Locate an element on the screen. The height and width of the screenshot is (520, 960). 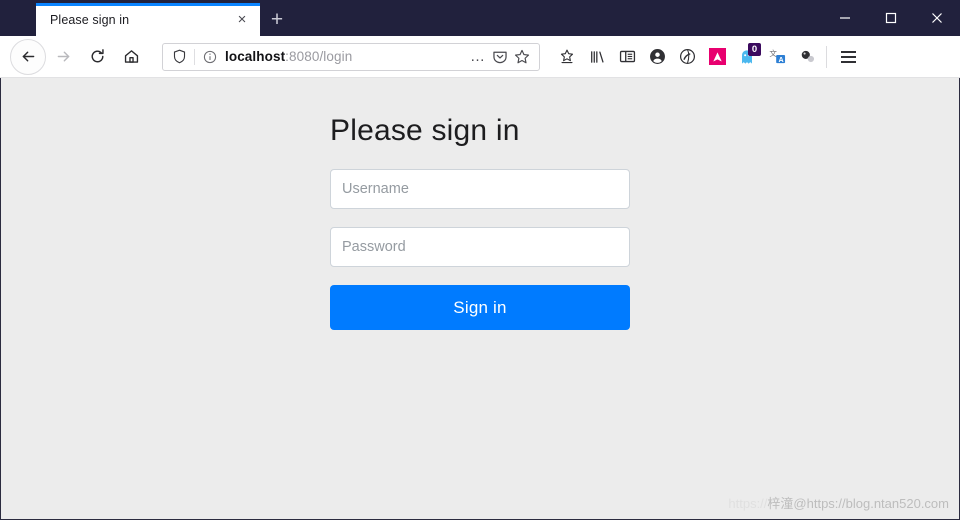
navigation-toolbar: localhost:8080/login … 0 文 A is located at coordinates (480, 57).